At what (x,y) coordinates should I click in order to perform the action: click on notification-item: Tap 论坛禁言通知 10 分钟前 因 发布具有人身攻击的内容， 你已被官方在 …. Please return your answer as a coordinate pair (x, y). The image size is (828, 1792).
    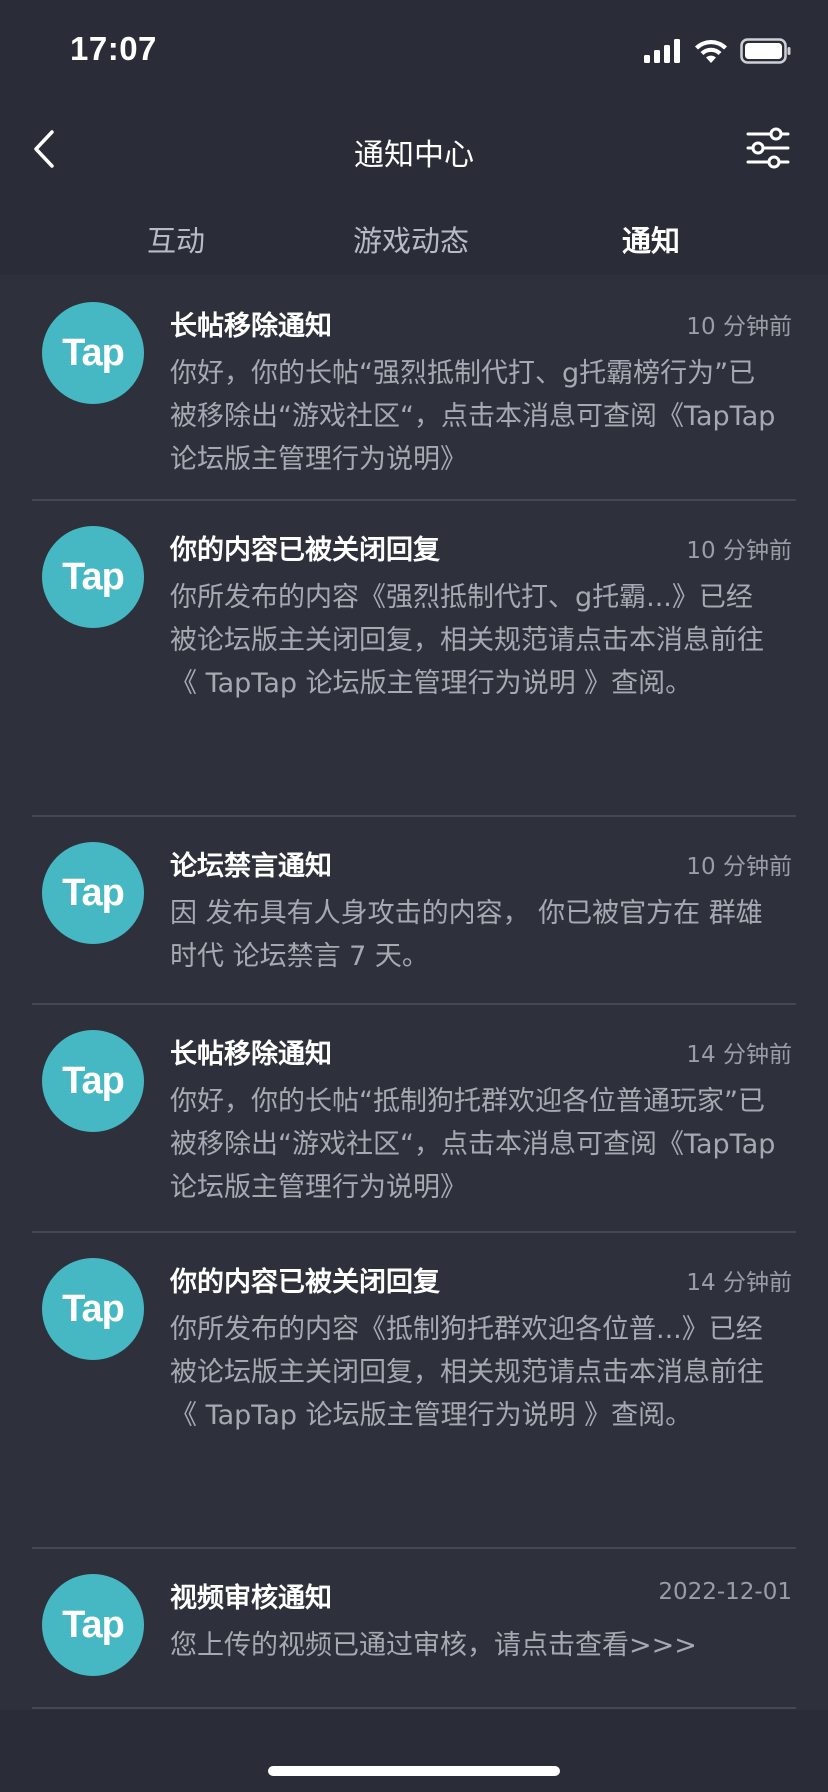
    Looking at the image, I should click on (414, 911).